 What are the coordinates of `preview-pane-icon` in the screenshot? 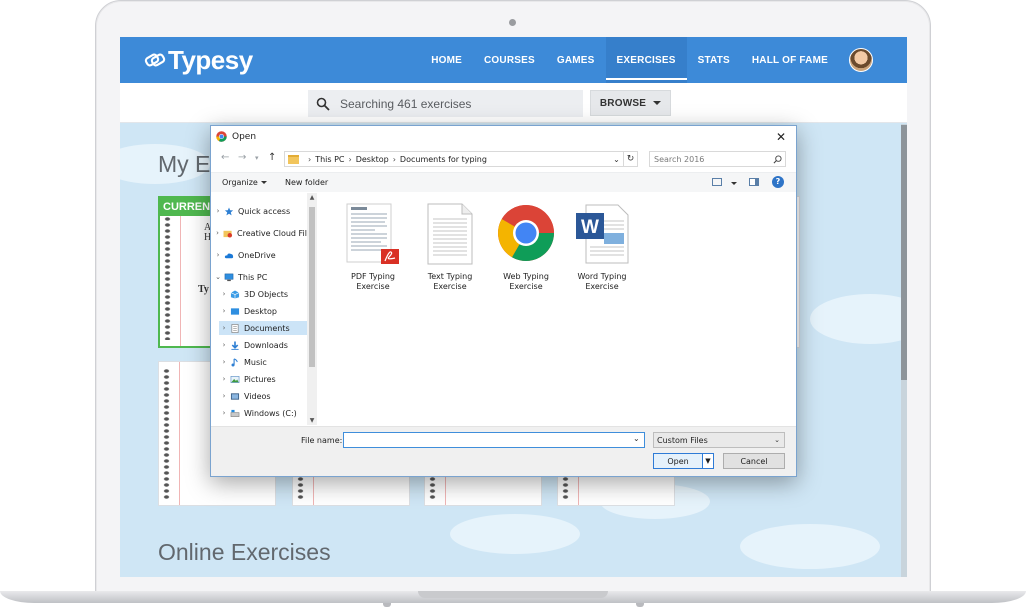 It's located at (754, 182).